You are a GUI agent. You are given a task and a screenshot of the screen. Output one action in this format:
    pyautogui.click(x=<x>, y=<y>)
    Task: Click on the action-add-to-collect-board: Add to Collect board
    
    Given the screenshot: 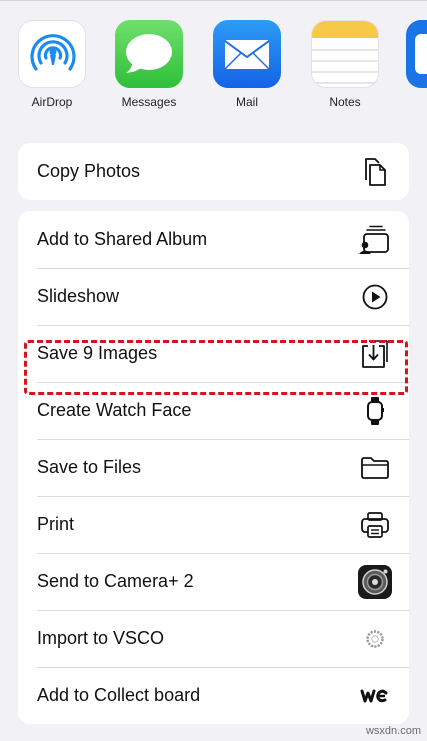 What is the action you would take?
    pyautogui.click(x=213, y=695)
    